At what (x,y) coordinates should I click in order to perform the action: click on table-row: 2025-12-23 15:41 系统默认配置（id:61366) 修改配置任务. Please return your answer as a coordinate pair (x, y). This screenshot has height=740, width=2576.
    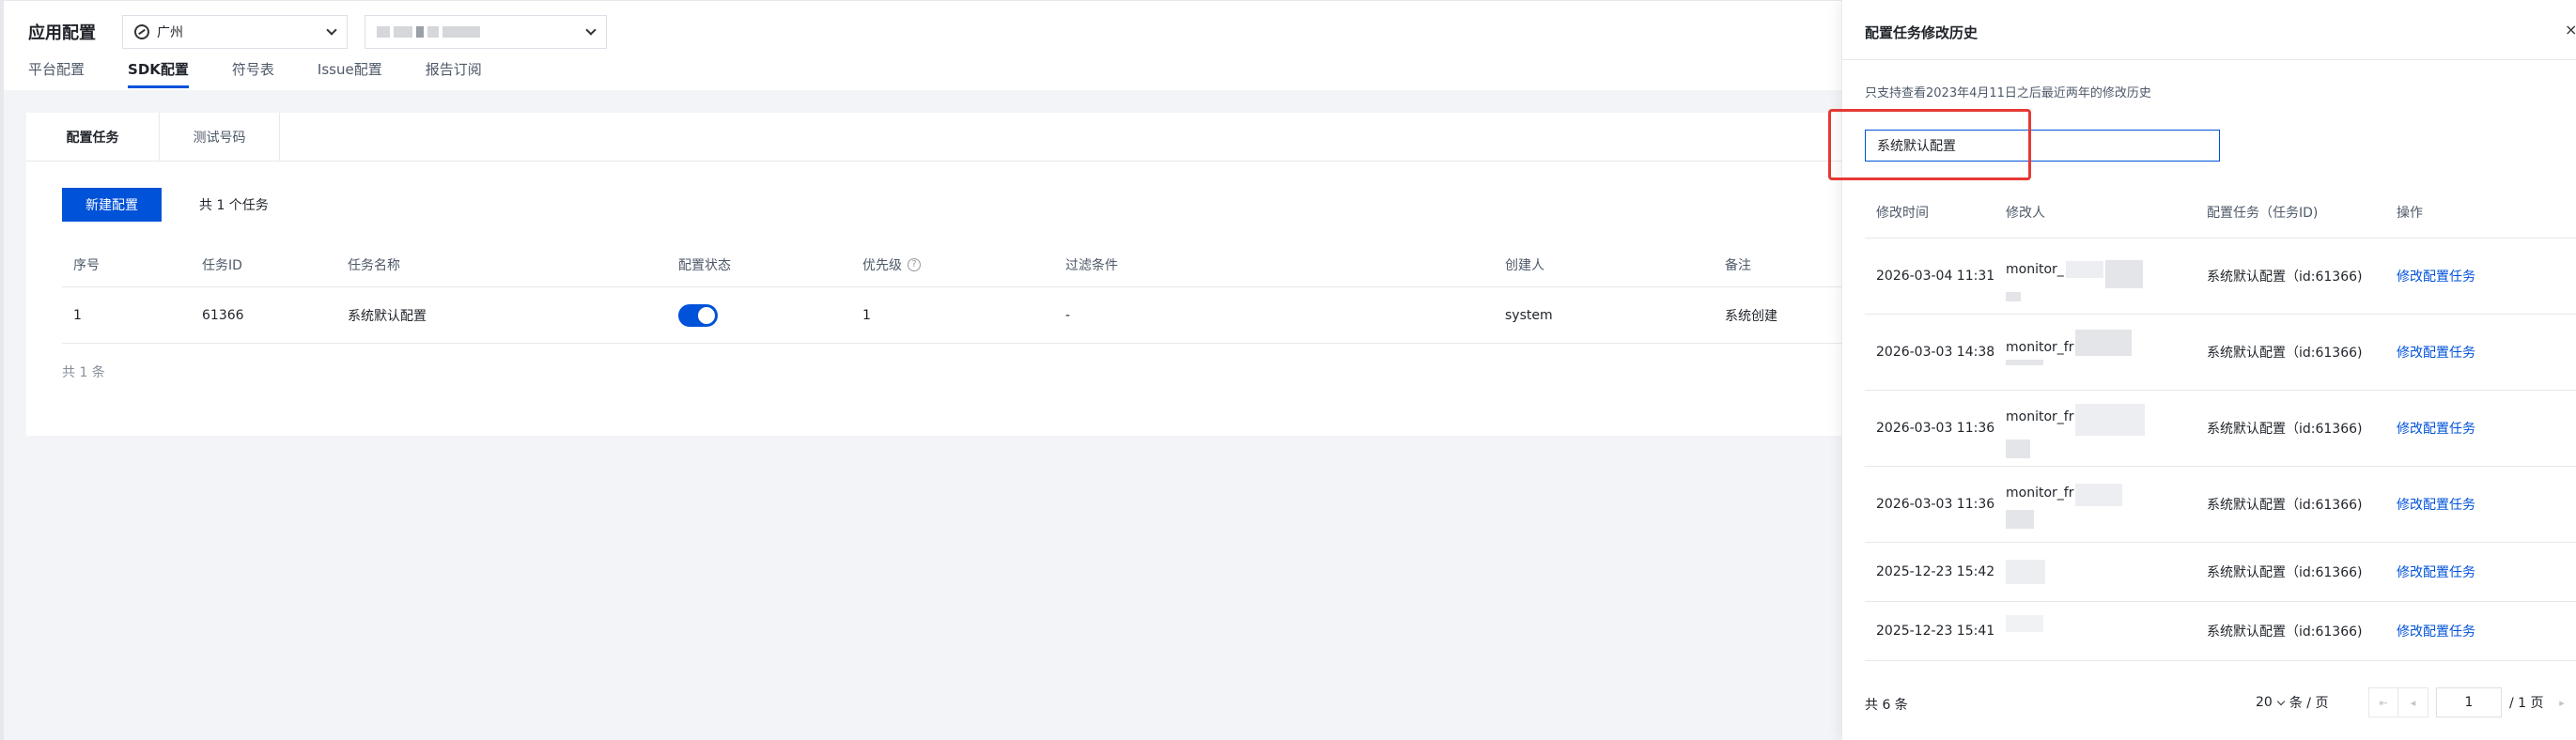
    Looking at the image, I should click on (2221, 631).